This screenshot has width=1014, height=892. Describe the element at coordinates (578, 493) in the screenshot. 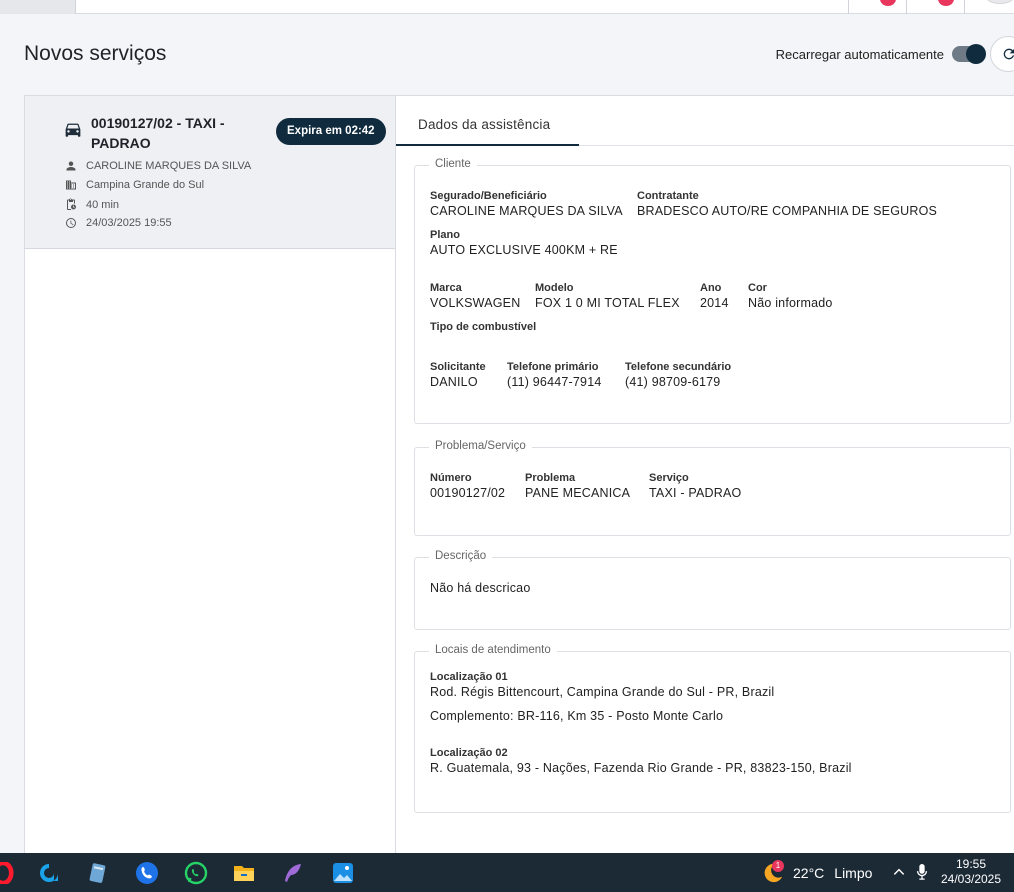

I see `field-value: PANE MECANICA` at that location.